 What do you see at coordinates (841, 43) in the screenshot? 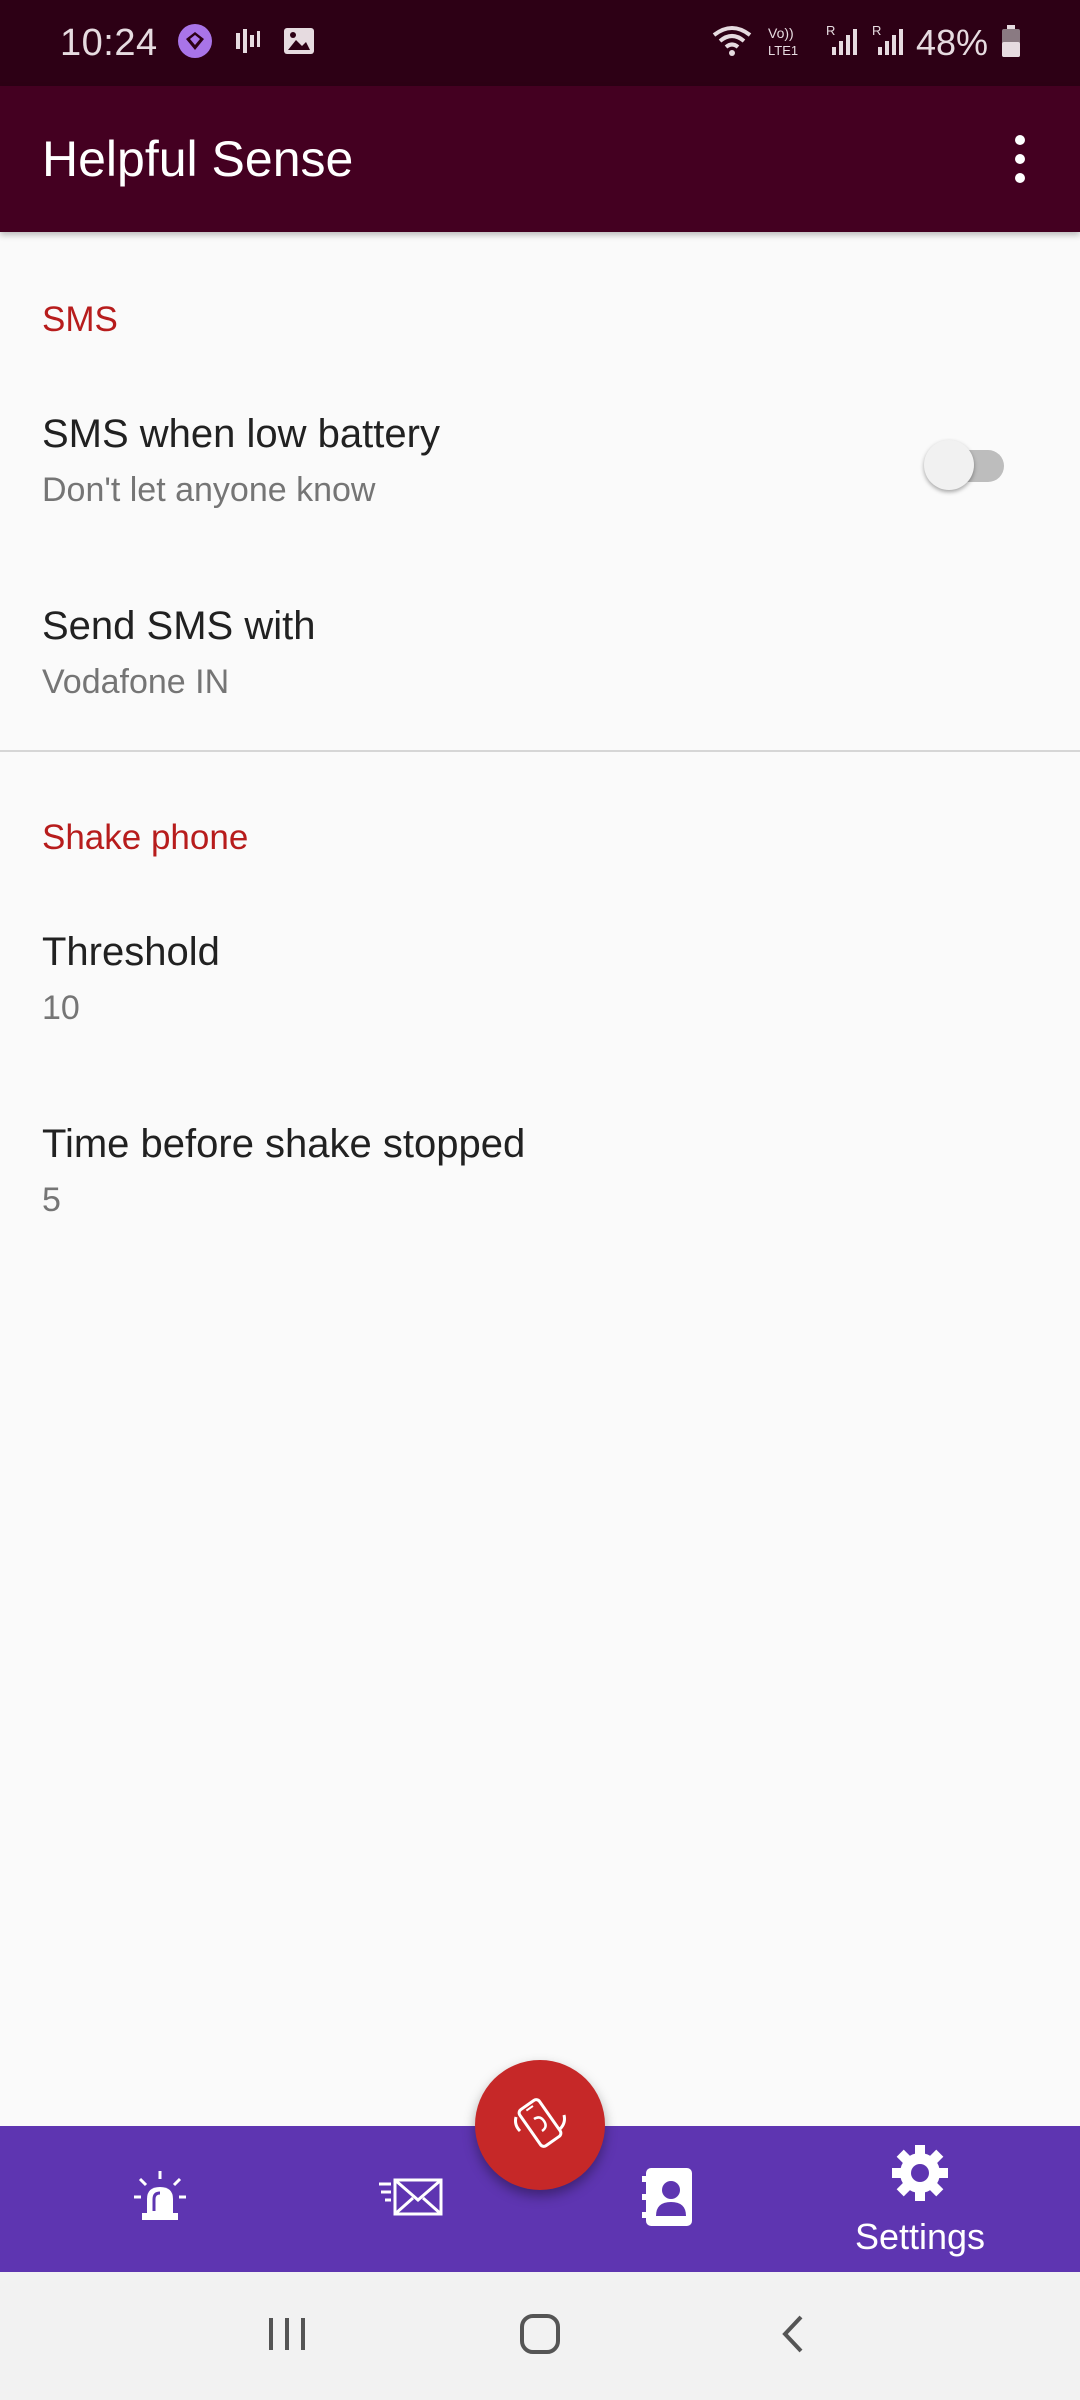
I see `signal-1-icon: R` at bounding box center [841, 43].